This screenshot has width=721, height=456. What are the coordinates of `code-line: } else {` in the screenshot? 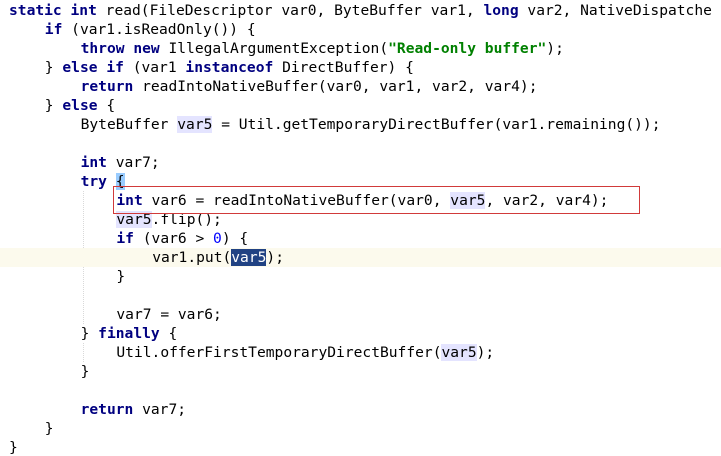 It's located at (360, 105).